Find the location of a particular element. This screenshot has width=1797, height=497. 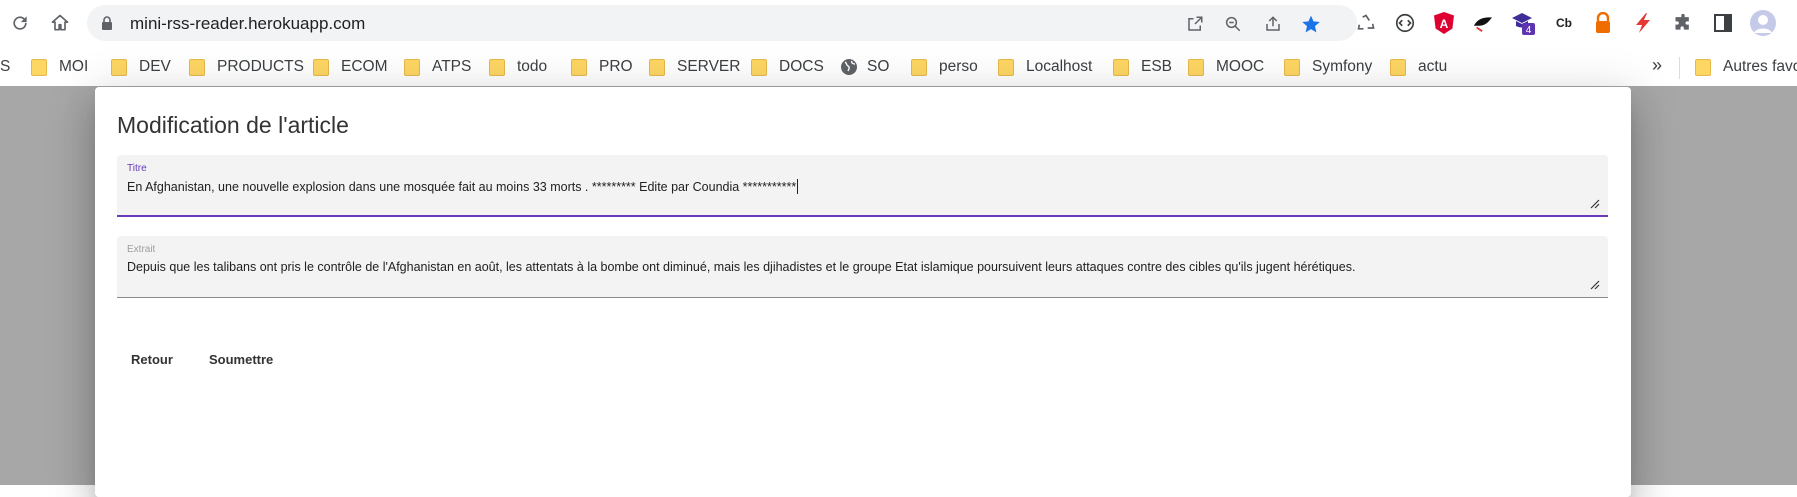

bookmark-folder: PRODUCTS is located at coordinates (246, 67).